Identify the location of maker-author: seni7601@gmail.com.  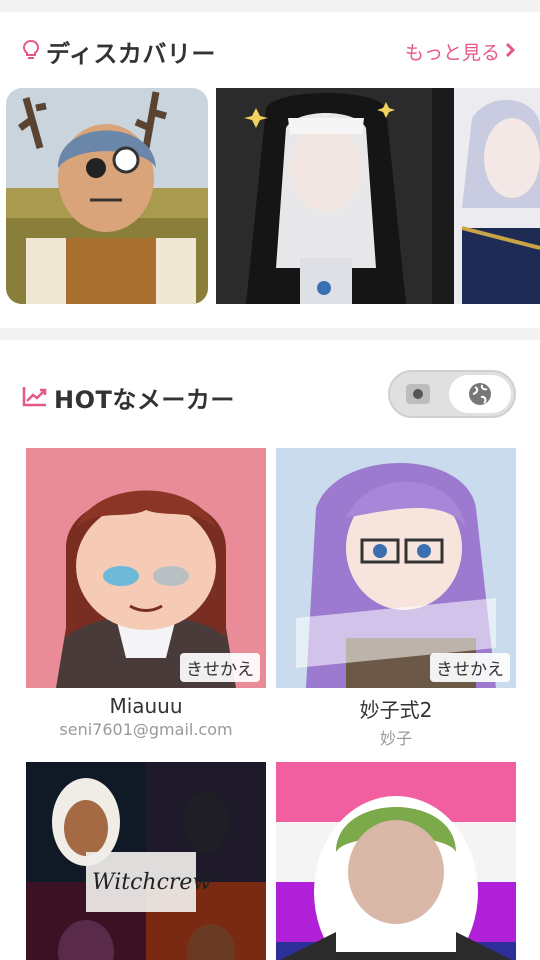
(146, 729).